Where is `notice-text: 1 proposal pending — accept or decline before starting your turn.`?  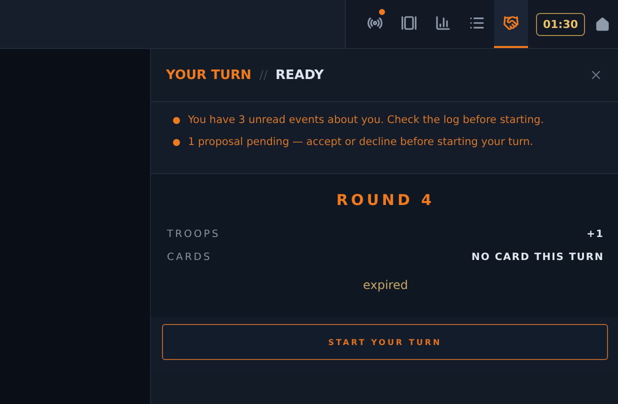
notice-text: 1 proposal pending — accept or decline before starting your turn. is located at coordinates (361, 142).